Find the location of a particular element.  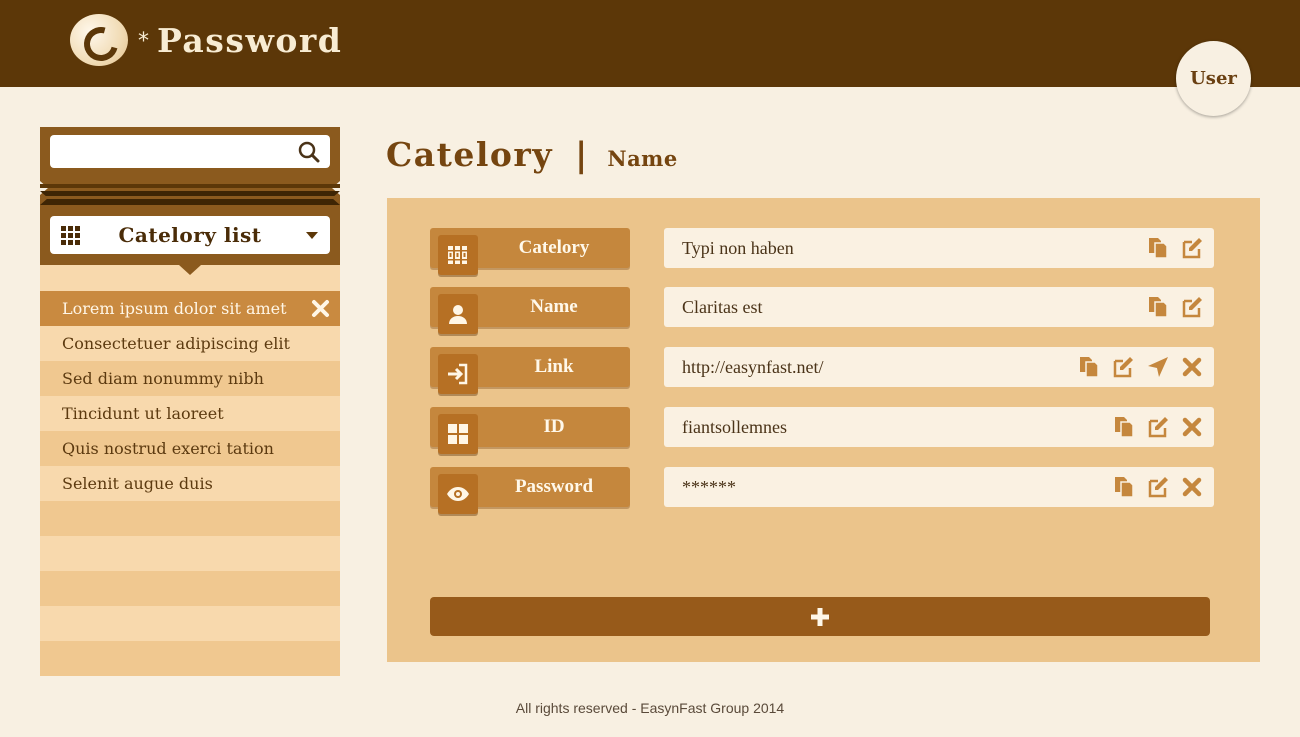

field-label: ID is located at coordinates (530, 430).